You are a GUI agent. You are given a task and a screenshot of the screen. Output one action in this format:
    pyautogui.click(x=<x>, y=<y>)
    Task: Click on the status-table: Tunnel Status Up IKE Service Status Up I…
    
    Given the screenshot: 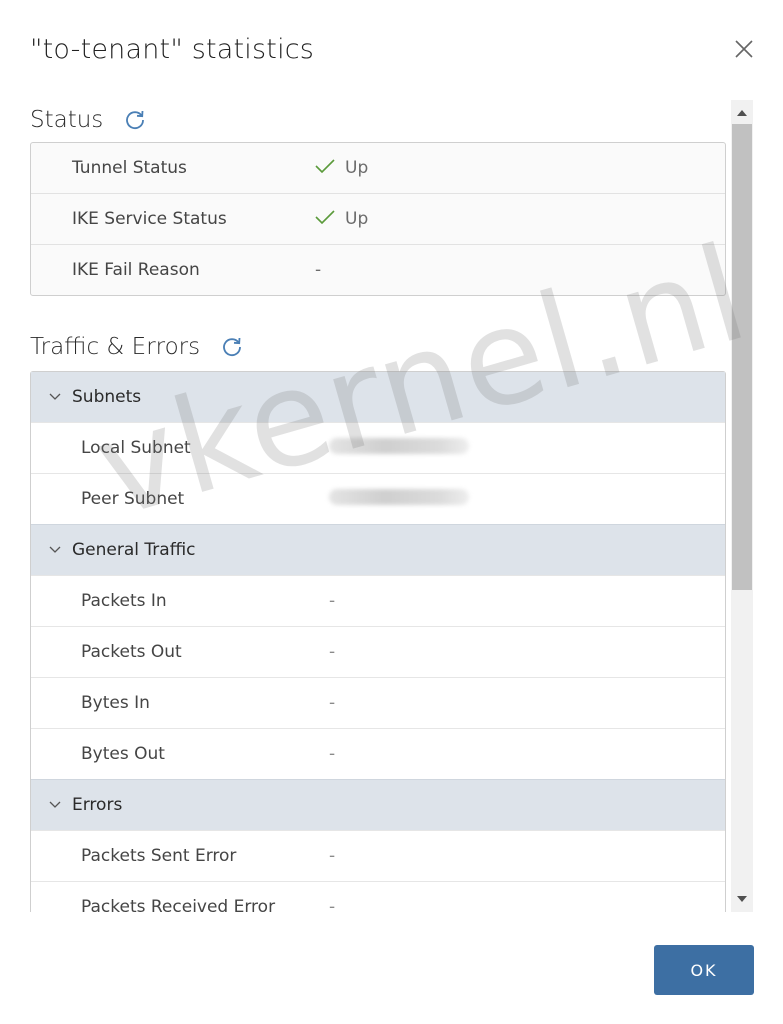 What is the action you would take?
    pyautogui.click(x=378, y=219)
    